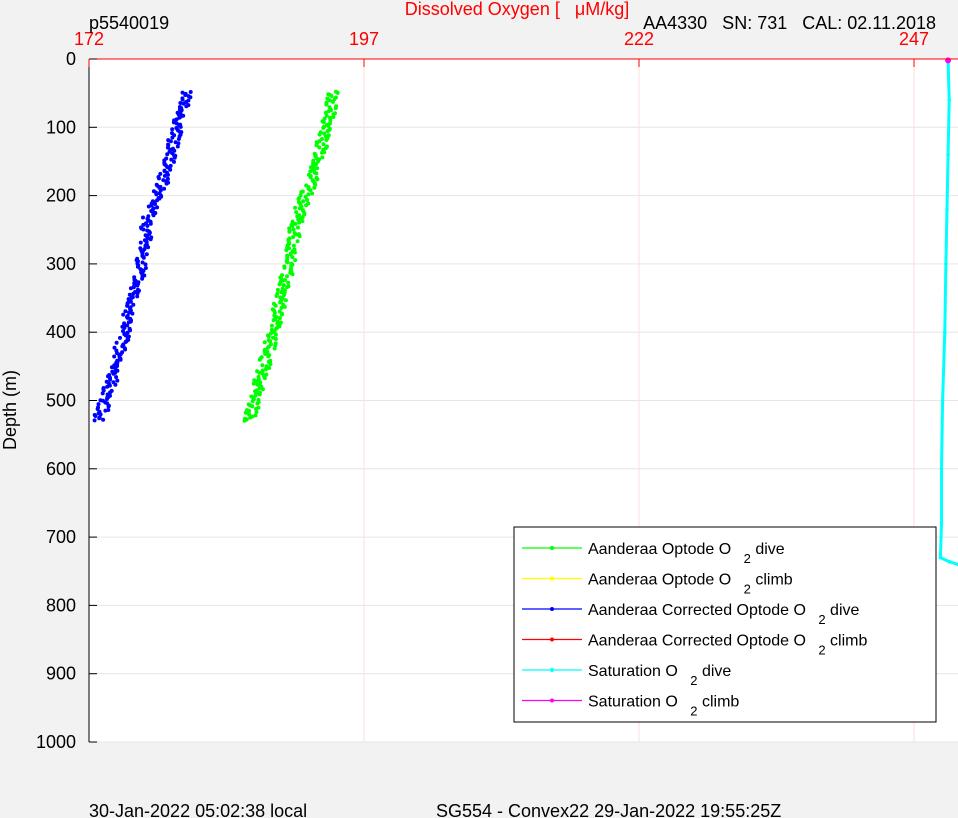 This screenshot has width=958, height=818. What do you see at coordinates (61, 674) in the screenshot?
I see `y-tick-label: 900` at bounding box center [61, 674].